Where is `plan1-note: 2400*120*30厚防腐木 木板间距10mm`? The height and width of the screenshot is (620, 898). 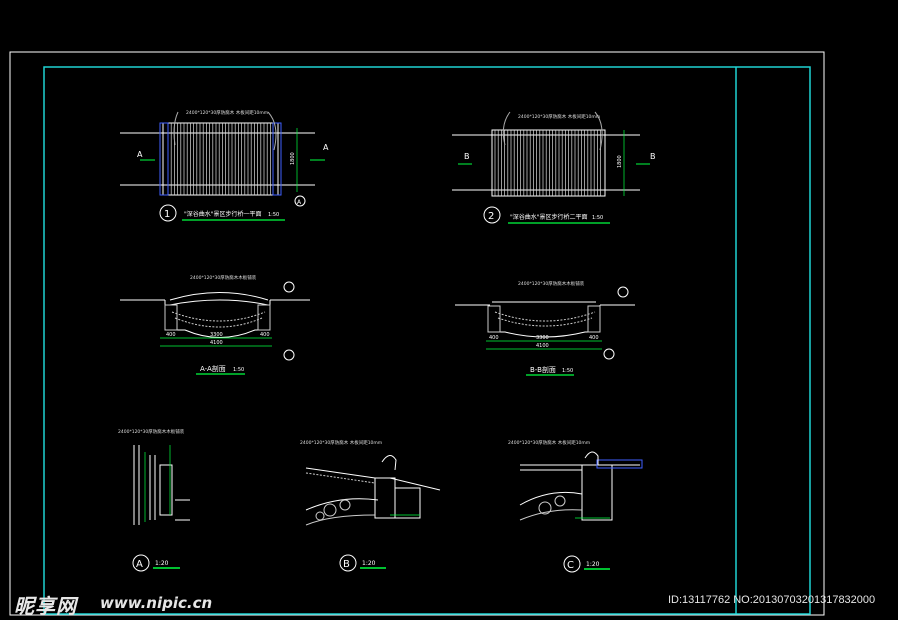
plan1-note: 2400*120*30厚防腐木 木板间距10mm is located at coordinates (227, 112).